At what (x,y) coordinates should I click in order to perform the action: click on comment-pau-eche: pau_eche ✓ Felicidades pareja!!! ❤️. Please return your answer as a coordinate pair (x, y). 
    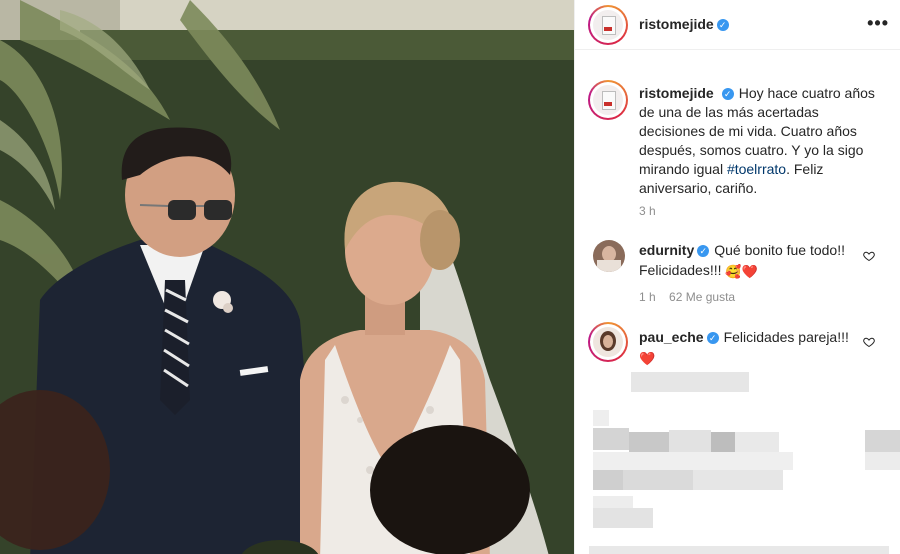
    Looking at the image, I should click on (750, 347).